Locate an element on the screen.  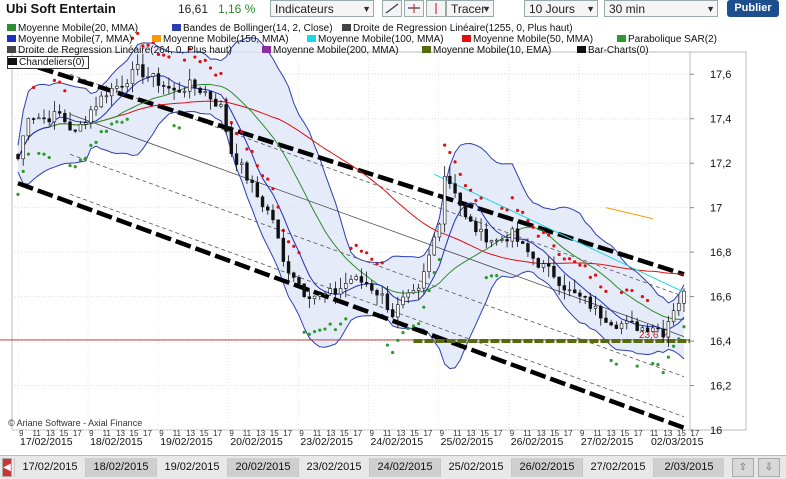
nav-date: 27/02/2015 is located at coordinates (617, 467).